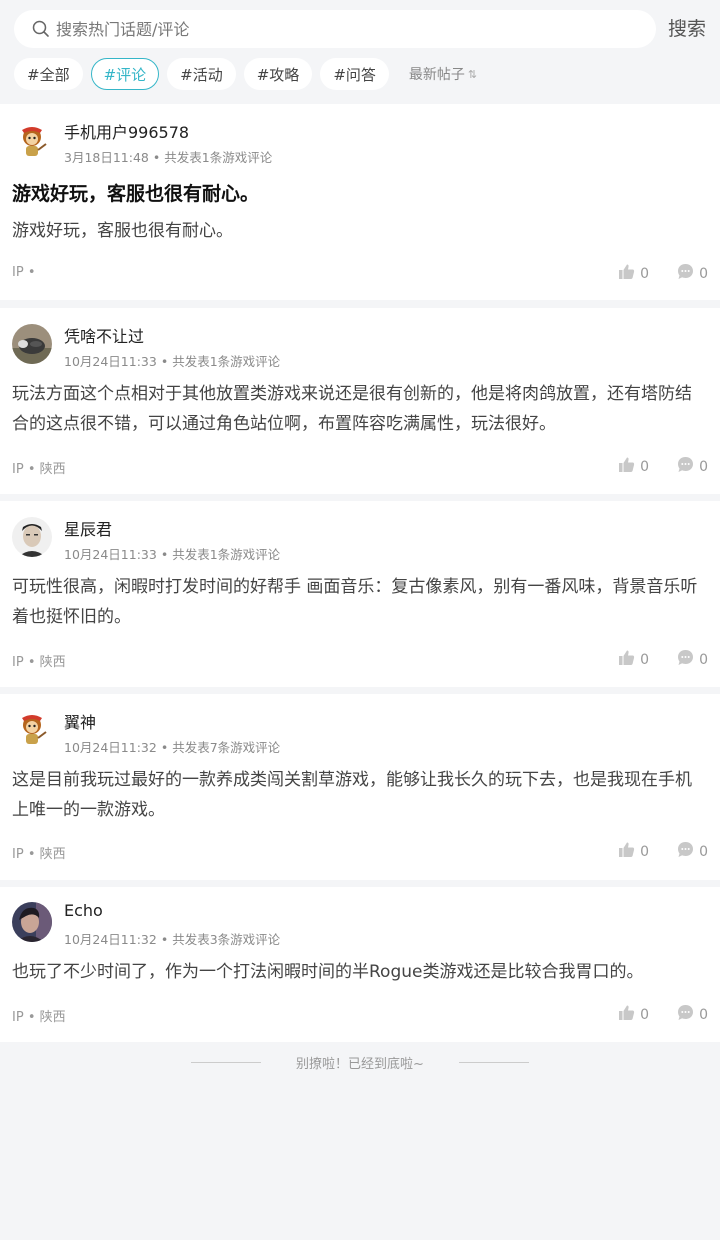 The height and width of the screenshot is (1240, 720). I want to click on post-meta: 3月18日11:48 • 共发表1条游戏评论, so click(168, 157).